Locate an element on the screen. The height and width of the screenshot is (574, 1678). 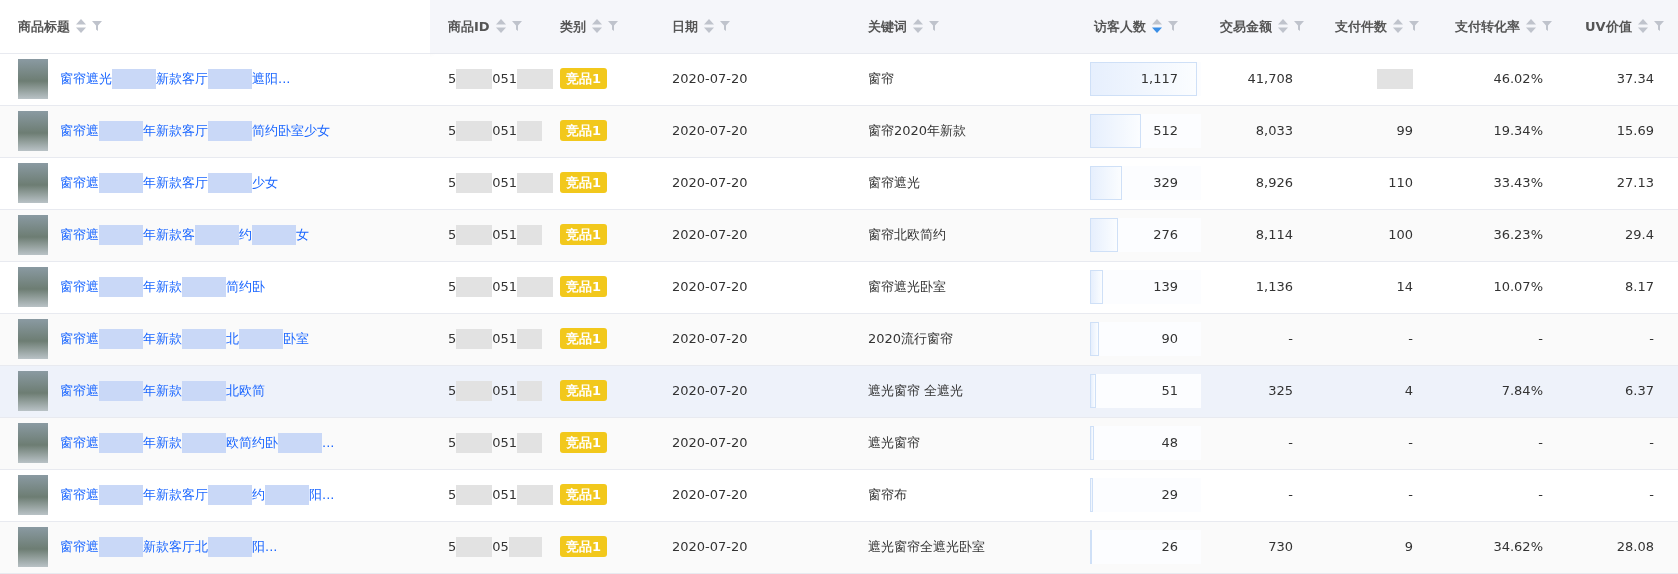
product-title-link: 欧简约卧 is located at coordinates (252, 443).